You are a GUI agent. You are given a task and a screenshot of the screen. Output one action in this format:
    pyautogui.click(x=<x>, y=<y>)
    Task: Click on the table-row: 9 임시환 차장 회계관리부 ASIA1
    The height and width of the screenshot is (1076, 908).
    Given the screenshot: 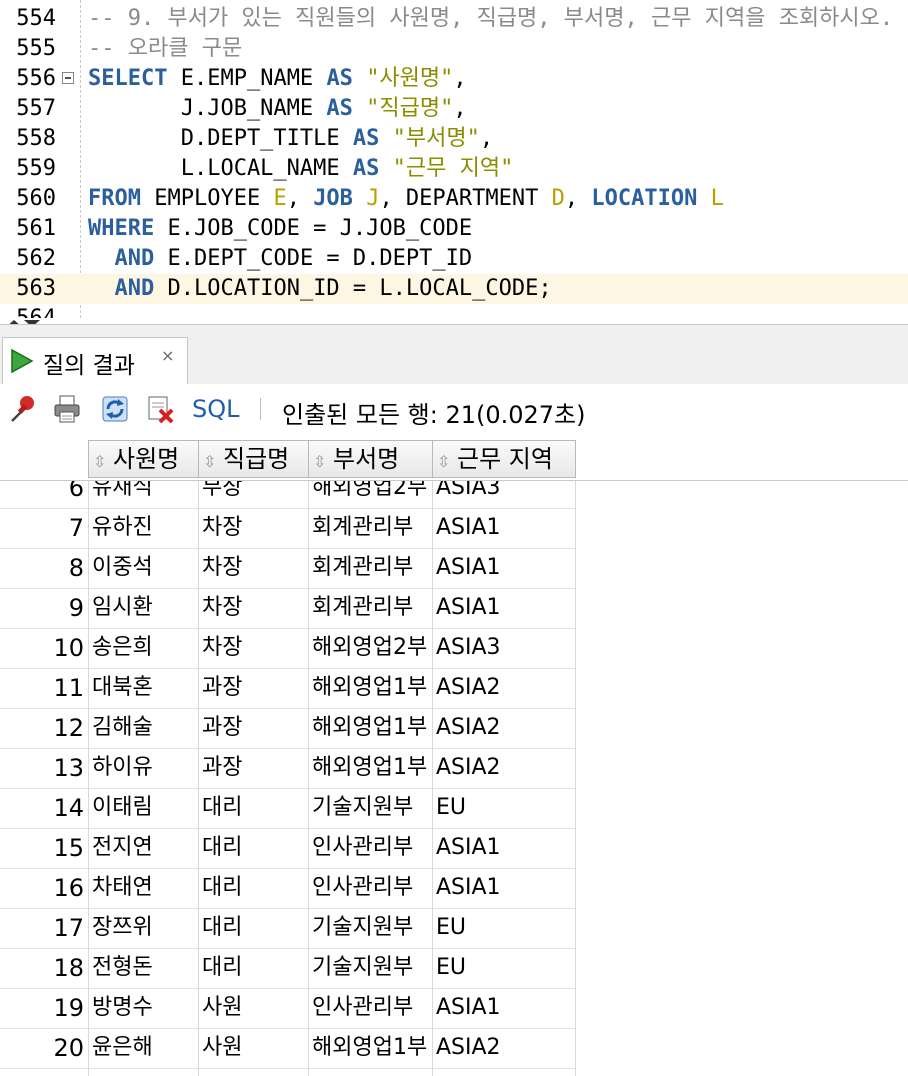 What is the action you would take?
    pyautogui.click(x=288, y=608)
    